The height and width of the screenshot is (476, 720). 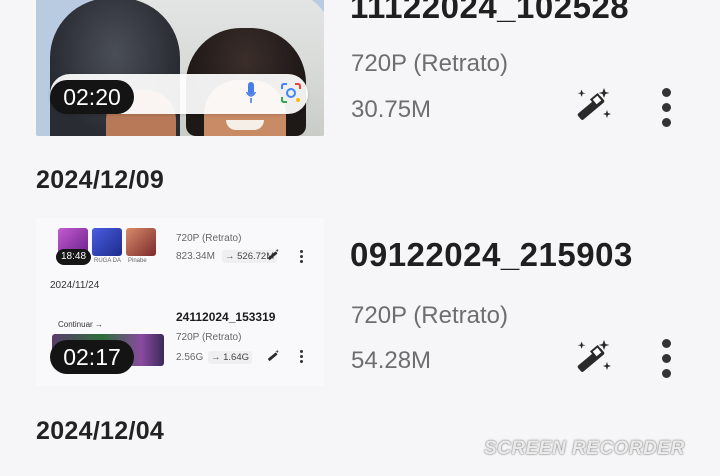 What do you see at coordinates (491, 255) in the screenshot?
I see `video-title: 09122024_215903` at bounding box center [491, 255].